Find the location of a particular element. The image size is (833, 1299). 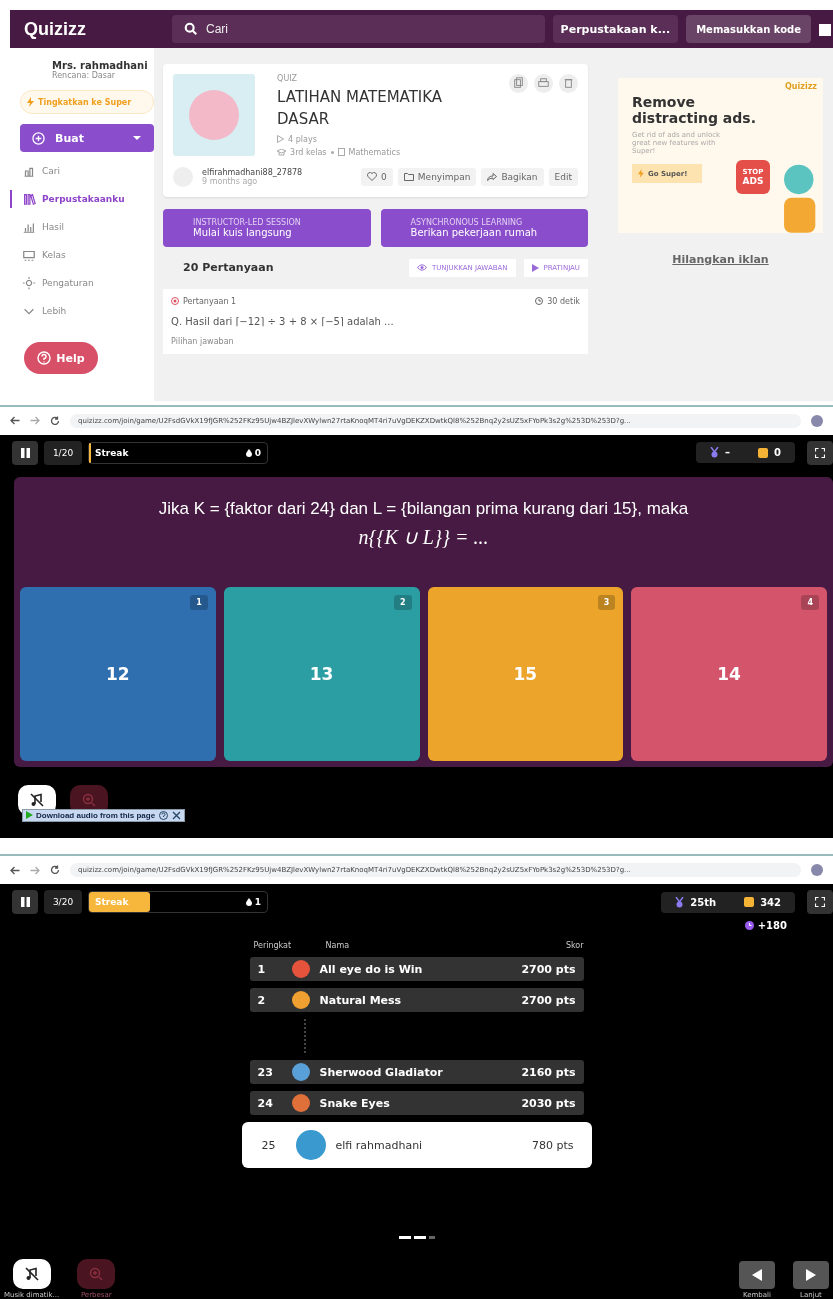

plays-count: 4 plays is located at coordinates (302, 139).